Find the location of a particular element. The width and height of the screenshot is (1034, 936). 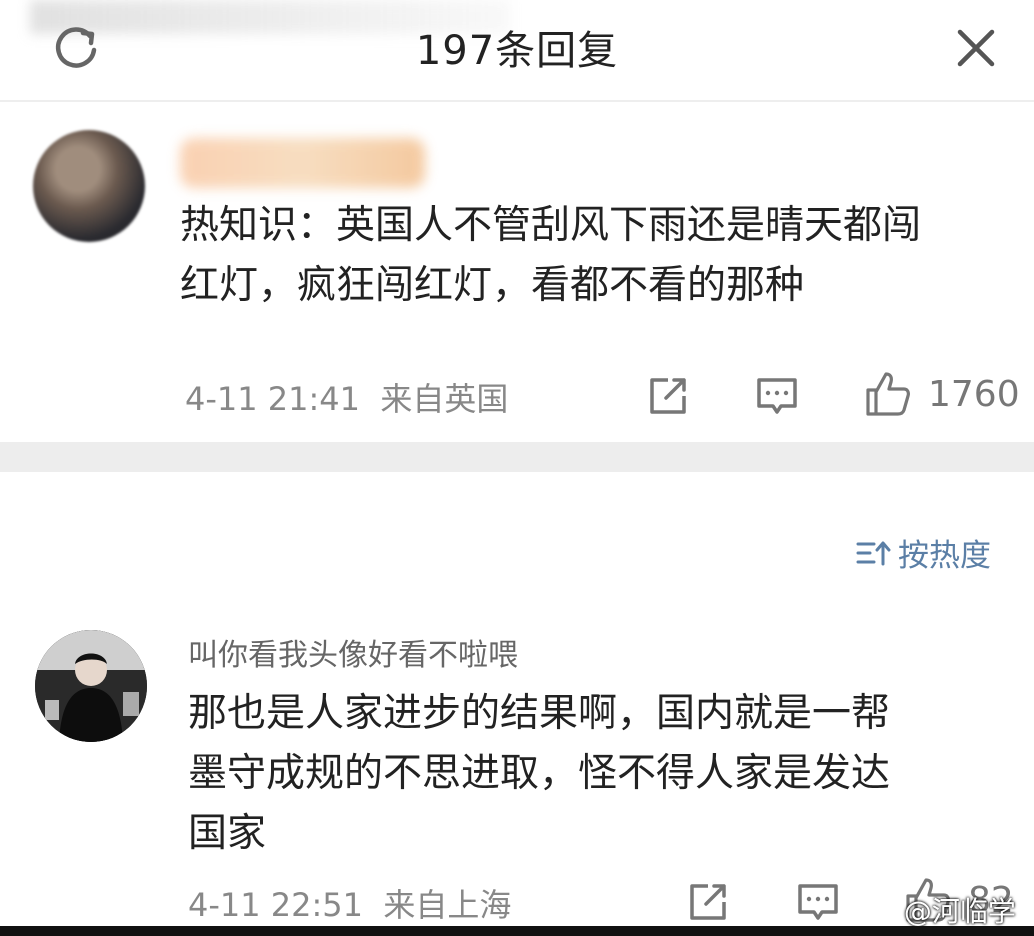

header: 197条回复 is located at coordinates (517, 51).